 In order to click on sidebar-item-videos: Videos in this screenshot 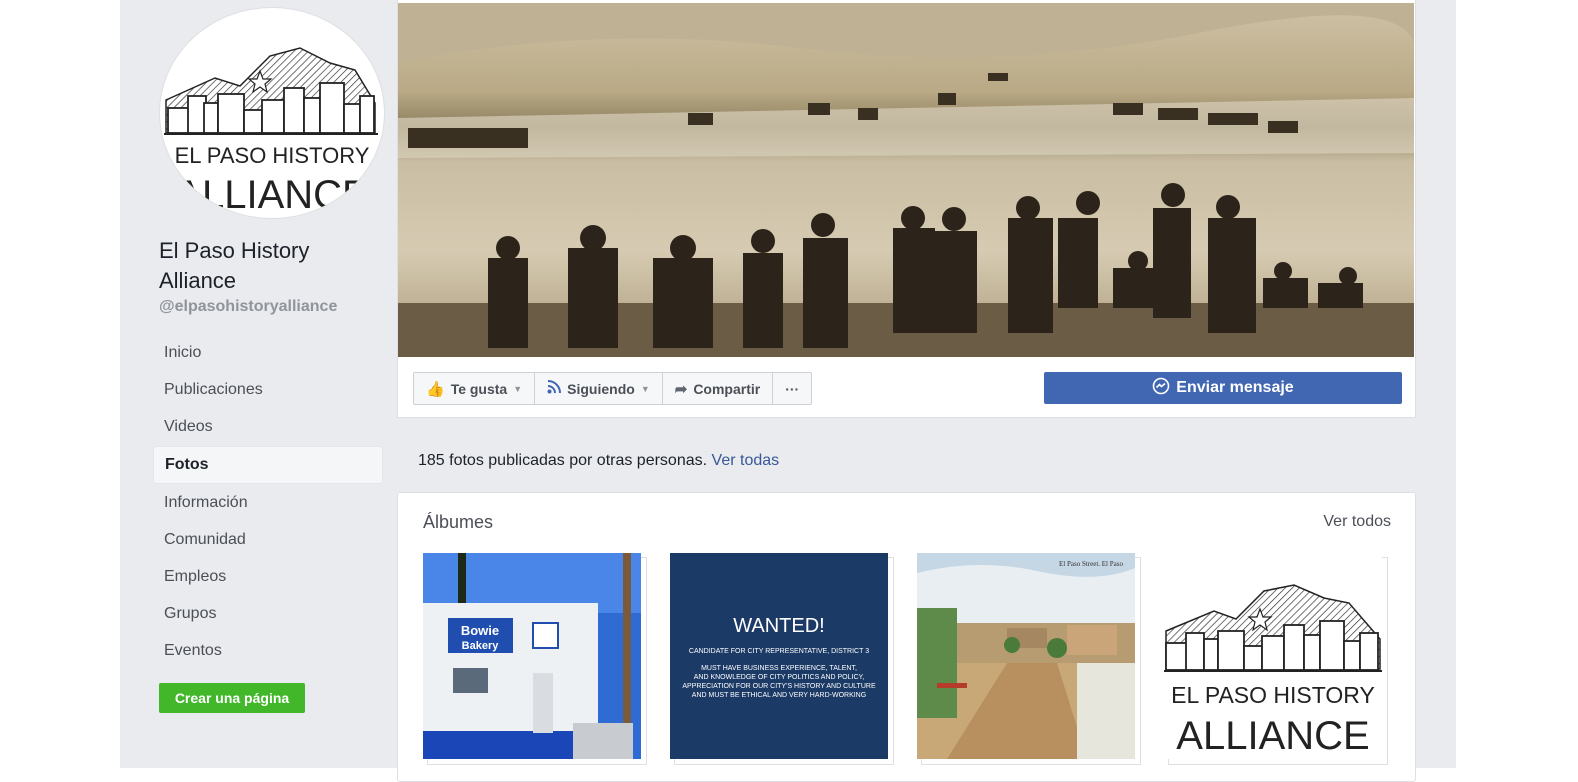, I will do `click(268, 427)`.